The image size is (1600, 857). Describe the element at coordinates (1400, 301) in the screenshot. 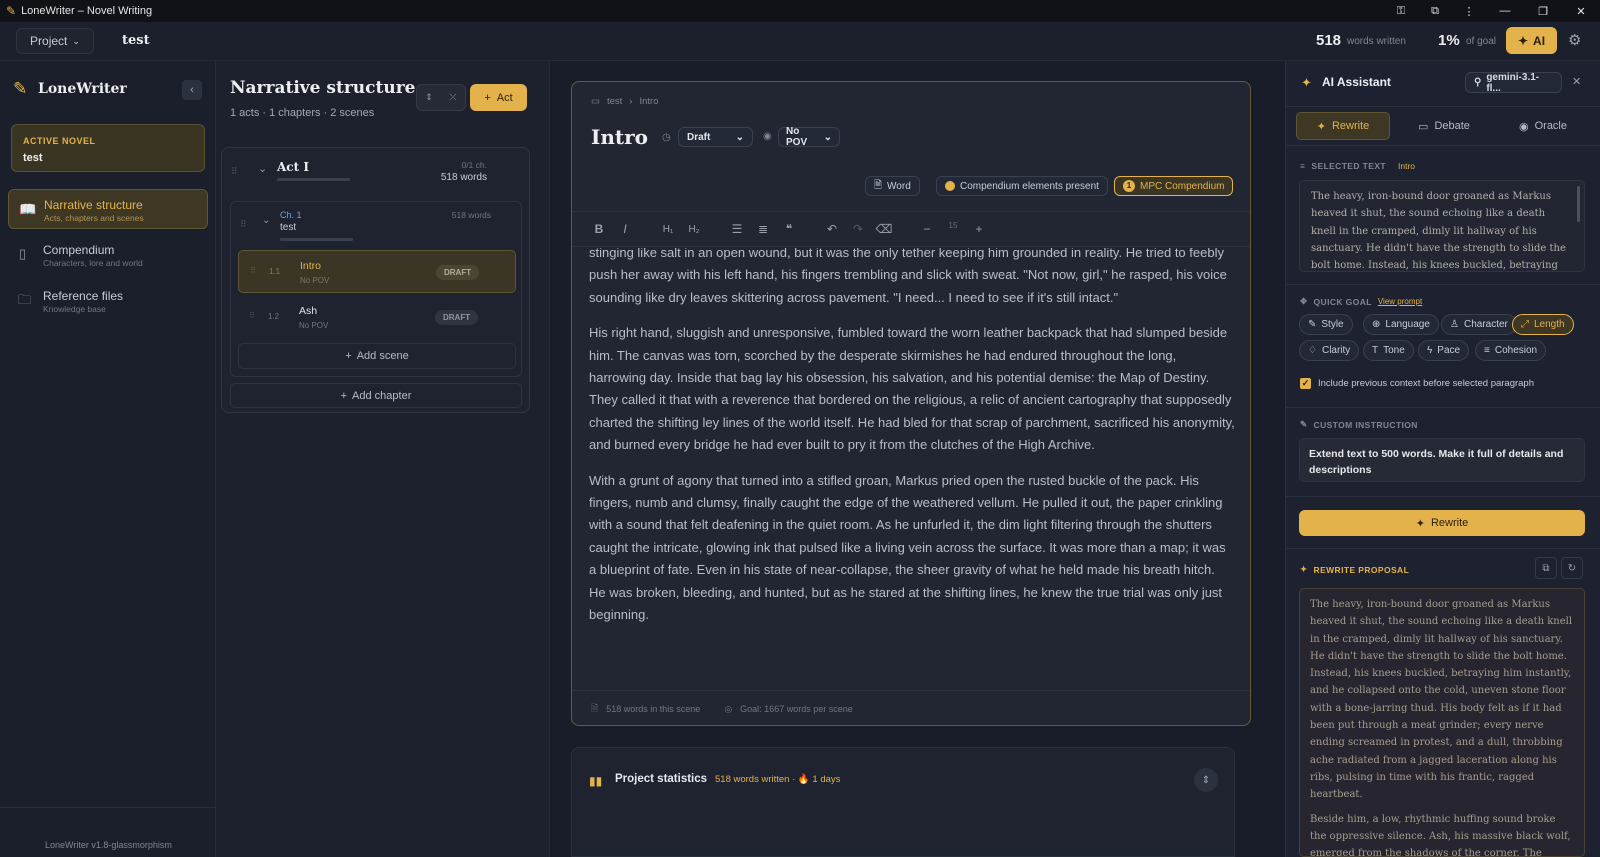

I see `view-prompt-link: View prompt` at that location.